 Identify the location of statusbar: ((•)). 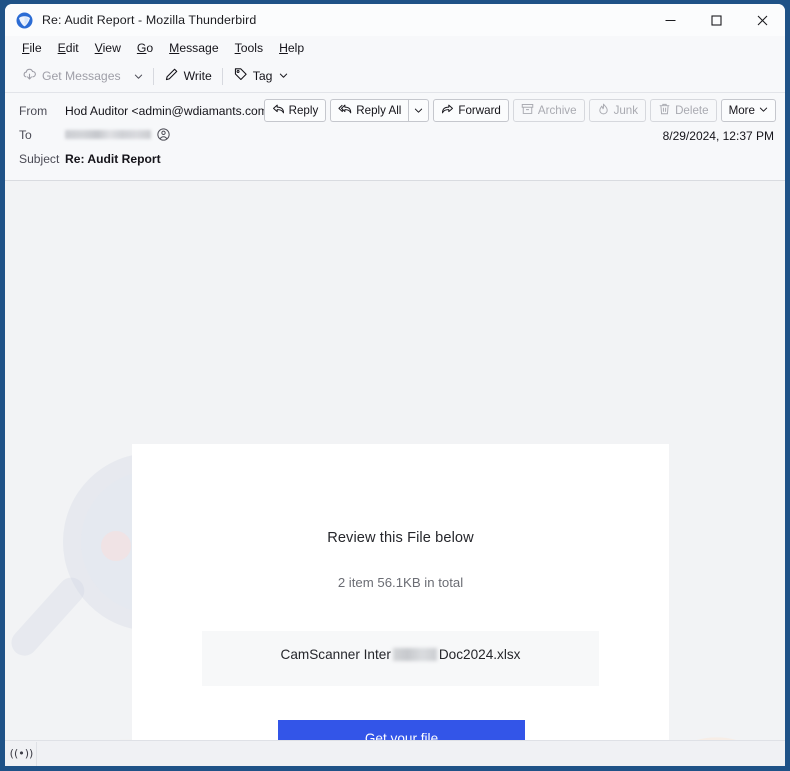
(395, 753).